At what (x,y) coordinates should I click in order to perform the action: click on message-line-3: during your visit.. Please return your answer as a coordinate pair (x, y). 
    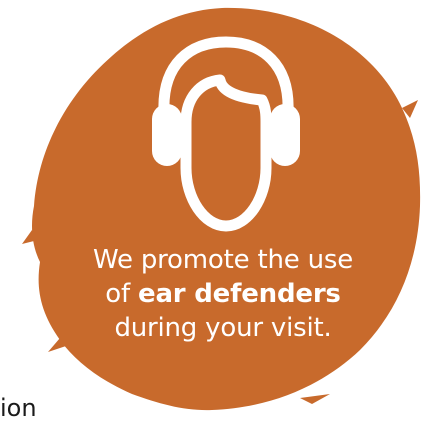
    Looking at the image, I should click on (223, 328).